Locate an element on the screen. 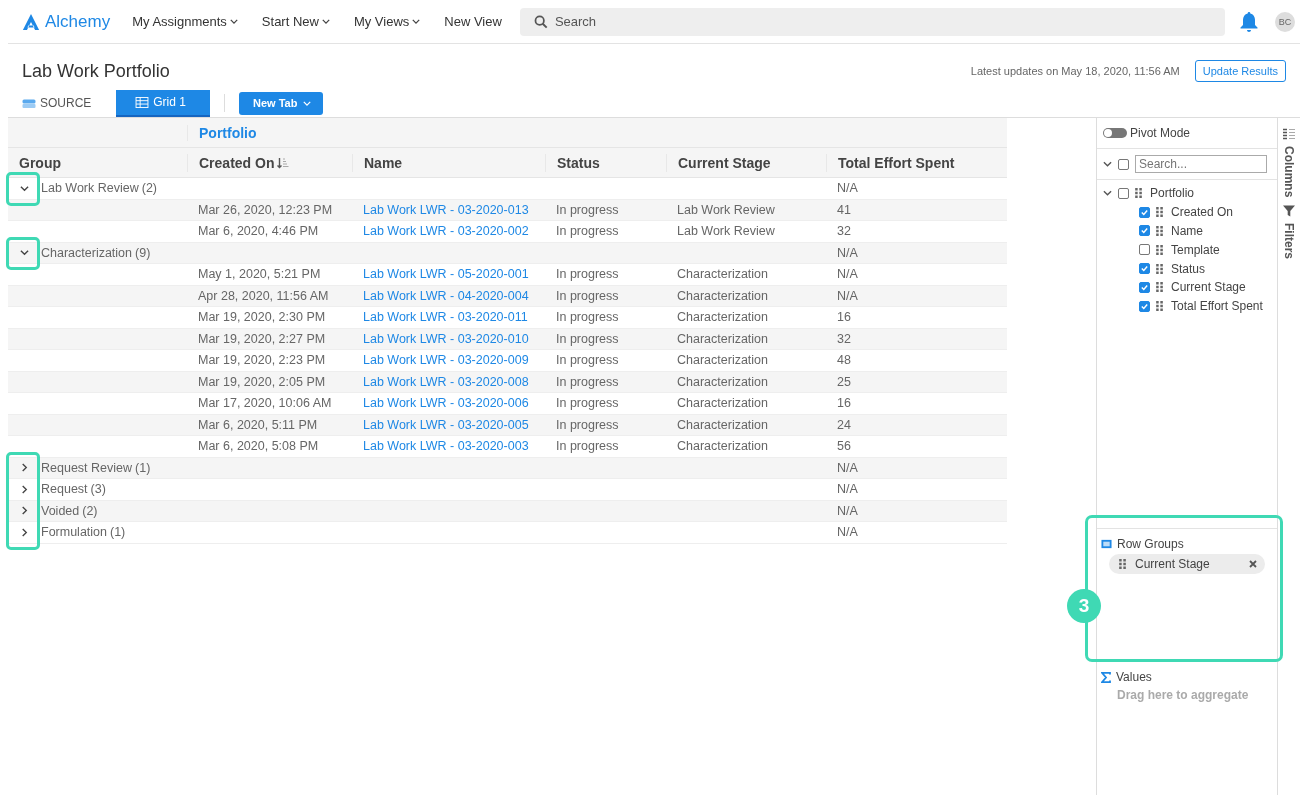 The width and height of the screenshot is (1312, 803). columns-icon is located at coordinates (1289, 134).